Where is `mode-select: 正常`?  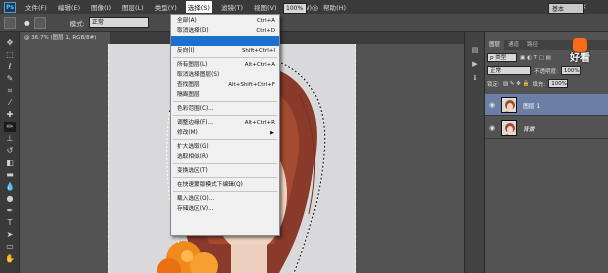 mode-select: 正常 is located at coordinates (118, 22).